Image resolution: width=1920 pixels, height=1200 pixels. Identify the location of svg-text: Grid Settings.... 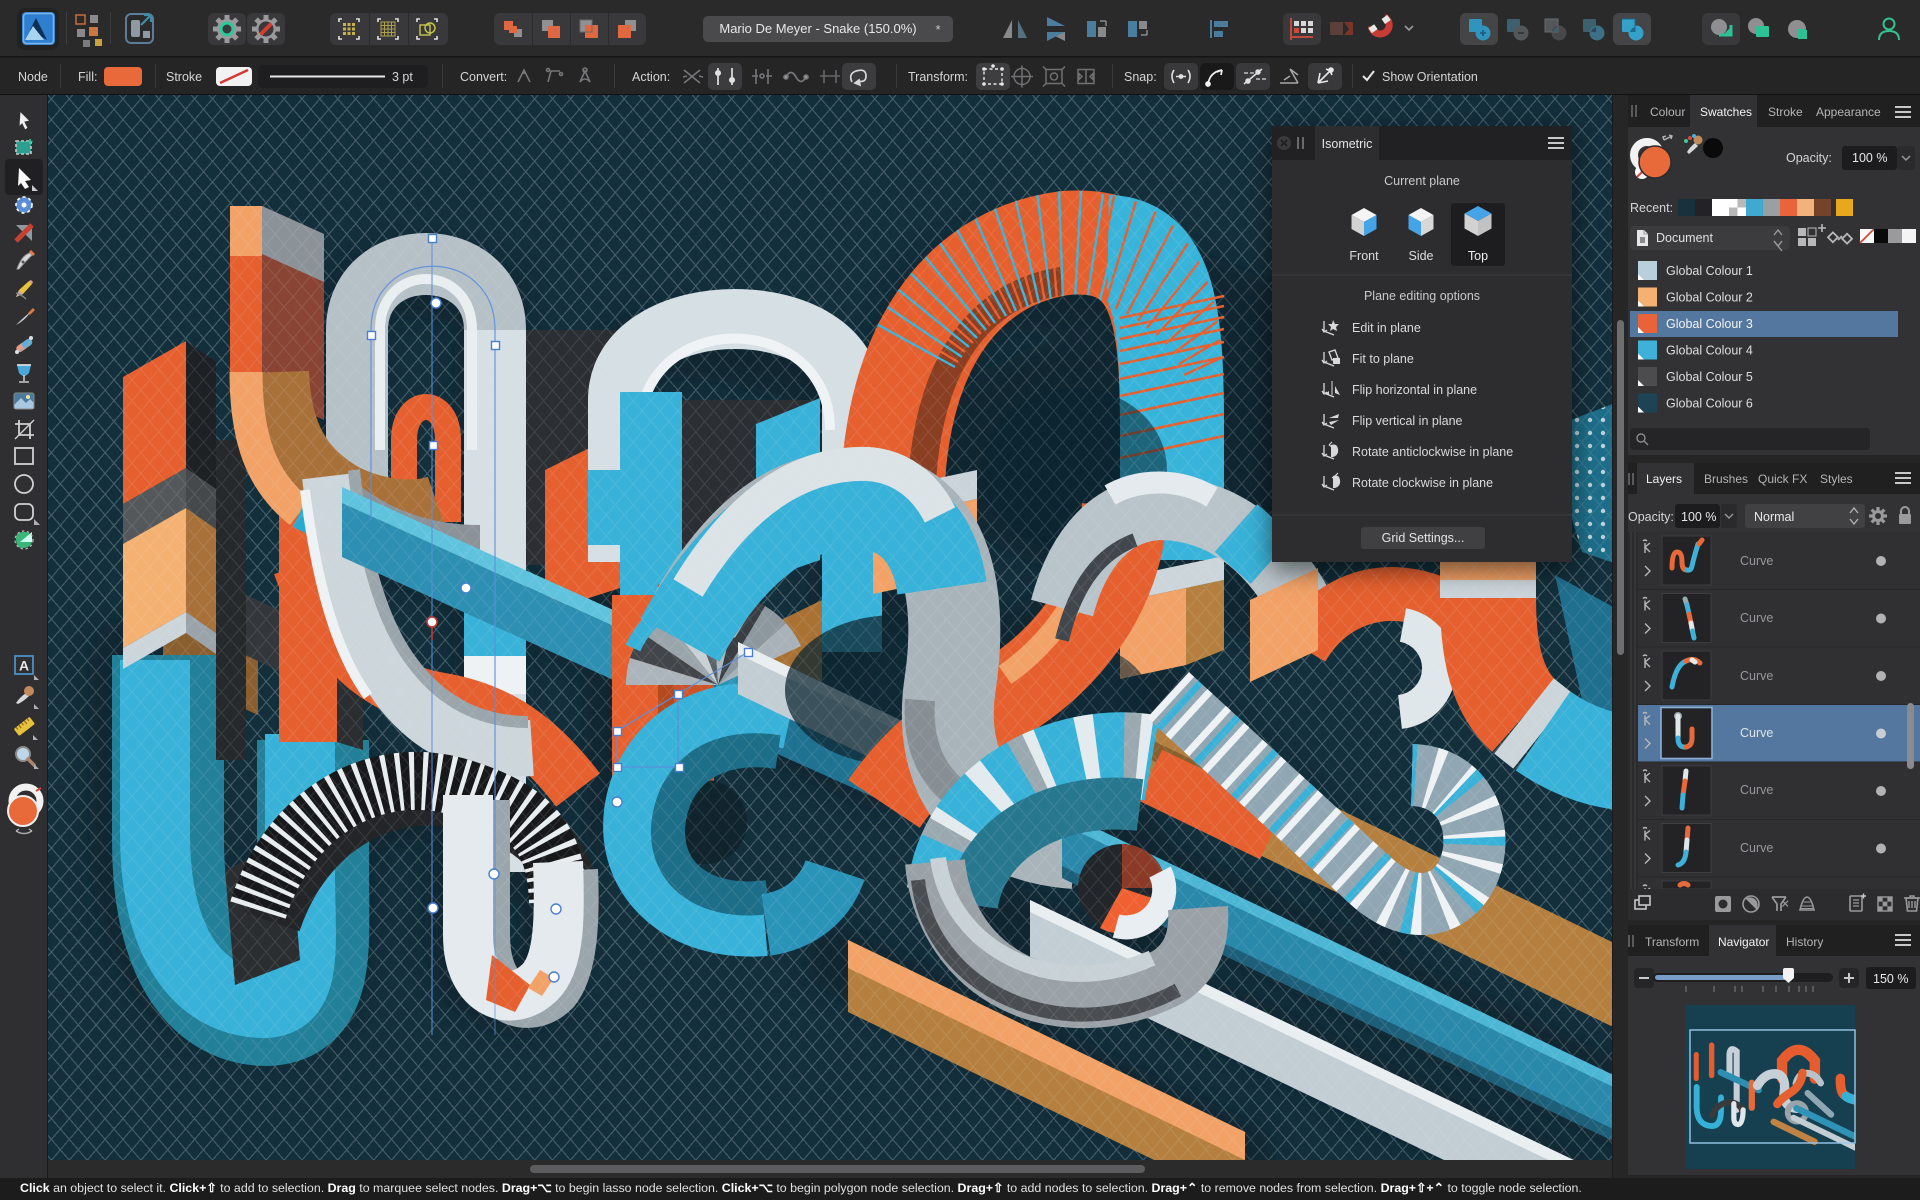
(1423, 538).